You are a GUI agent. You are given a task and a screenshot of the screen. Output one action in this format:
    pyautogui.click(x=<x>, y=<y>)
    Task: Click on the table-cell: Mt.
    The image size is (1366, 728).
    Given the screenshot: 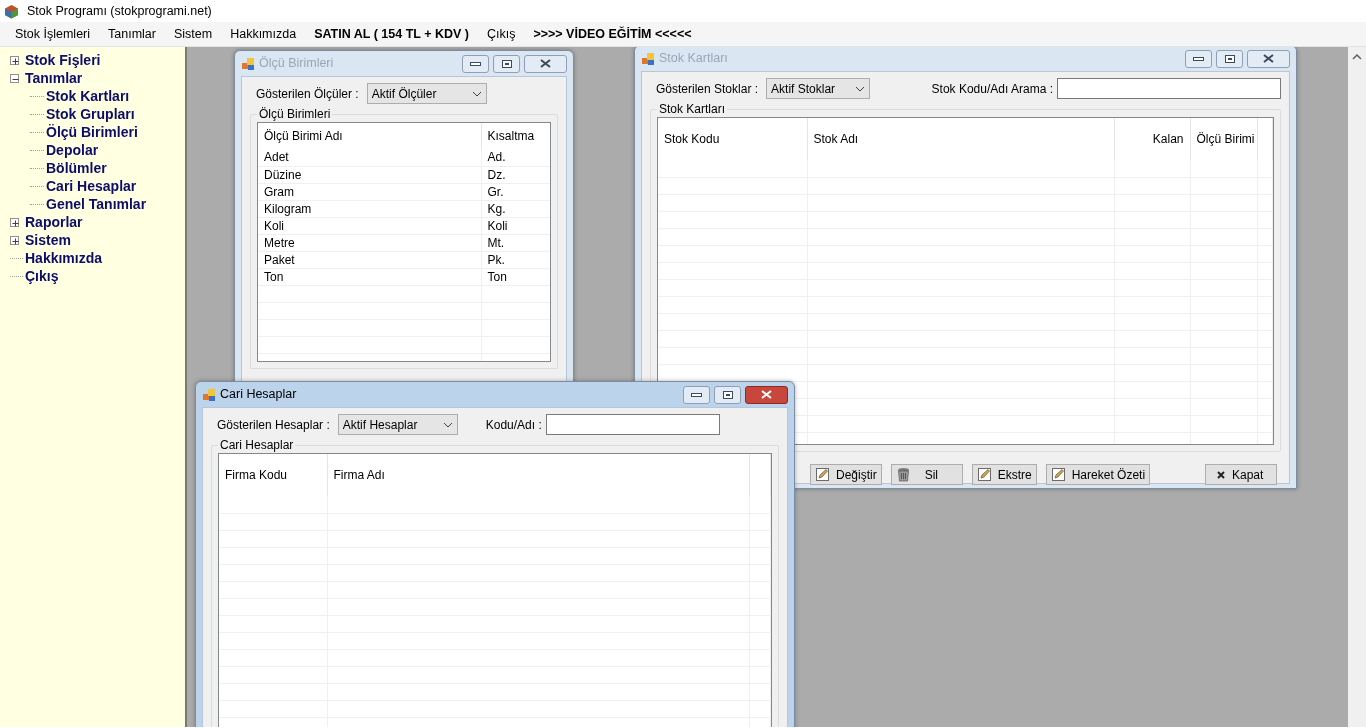 What is the action you would take?
    pyautogui.click(x=496, y=242)
    